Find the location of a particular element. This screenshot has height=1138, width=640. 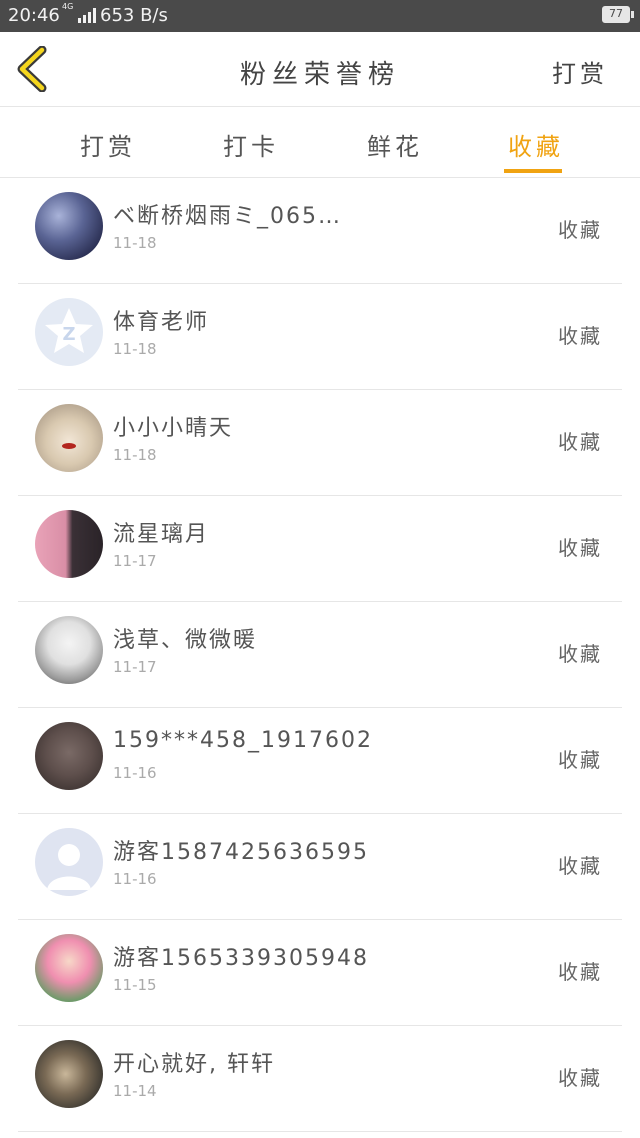

user-name: 游客1587425636595 is located at coordinates (241, 852).